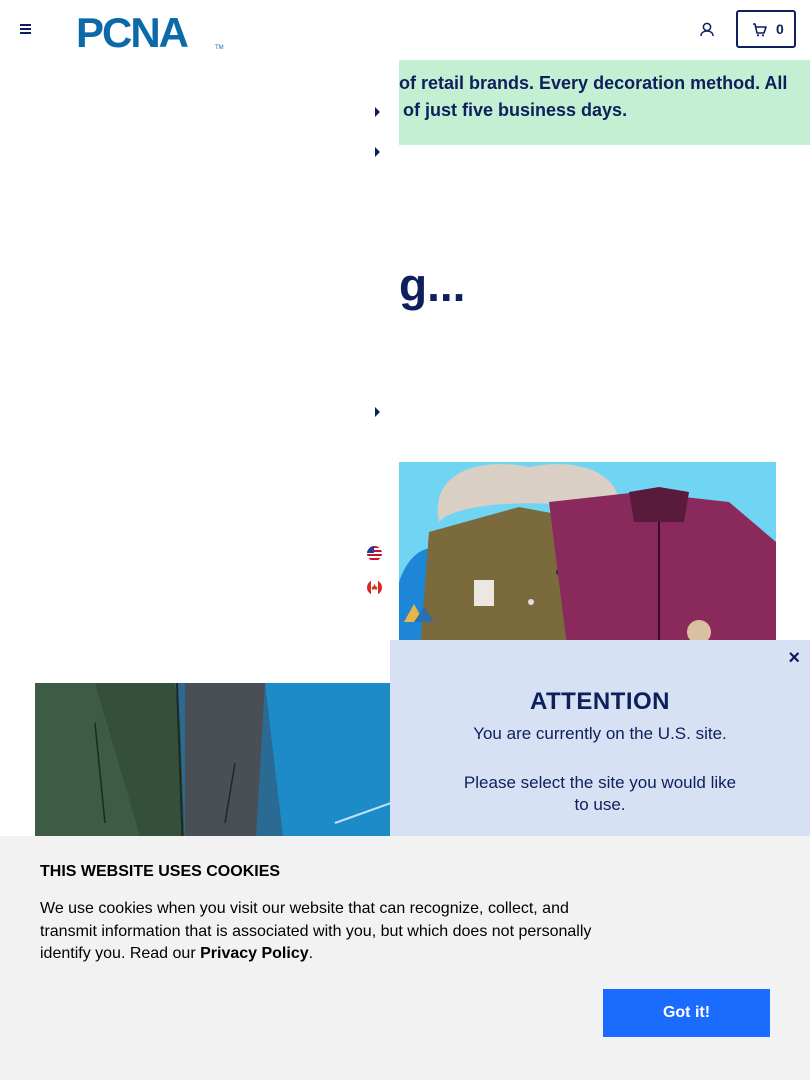 The image size is (810, 1080). Describe the element at coordinates (213, 768) in the screenshot. I see `green-jacket-image` at that location.